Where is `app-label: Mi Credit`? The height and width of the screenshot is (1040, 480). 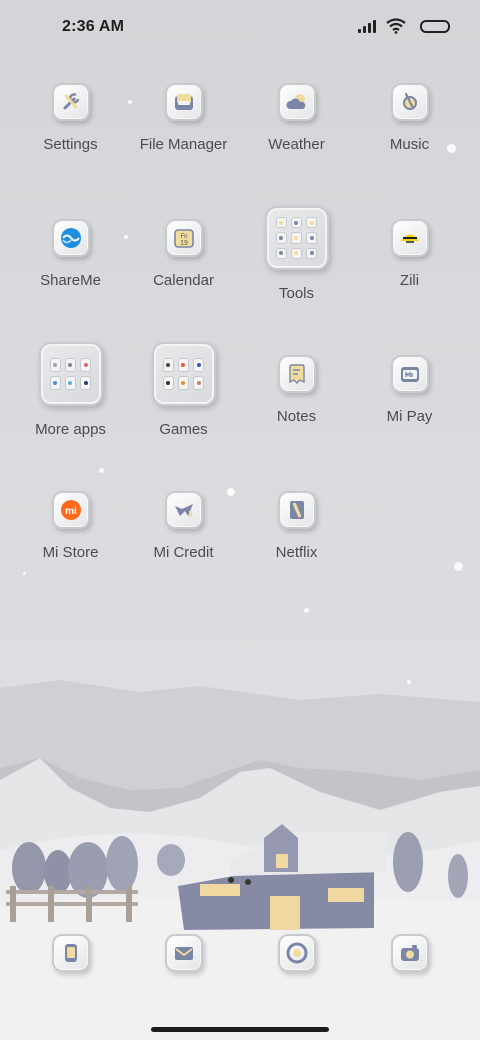
app-label: Mi Credit is located at coordinates (183, 552).